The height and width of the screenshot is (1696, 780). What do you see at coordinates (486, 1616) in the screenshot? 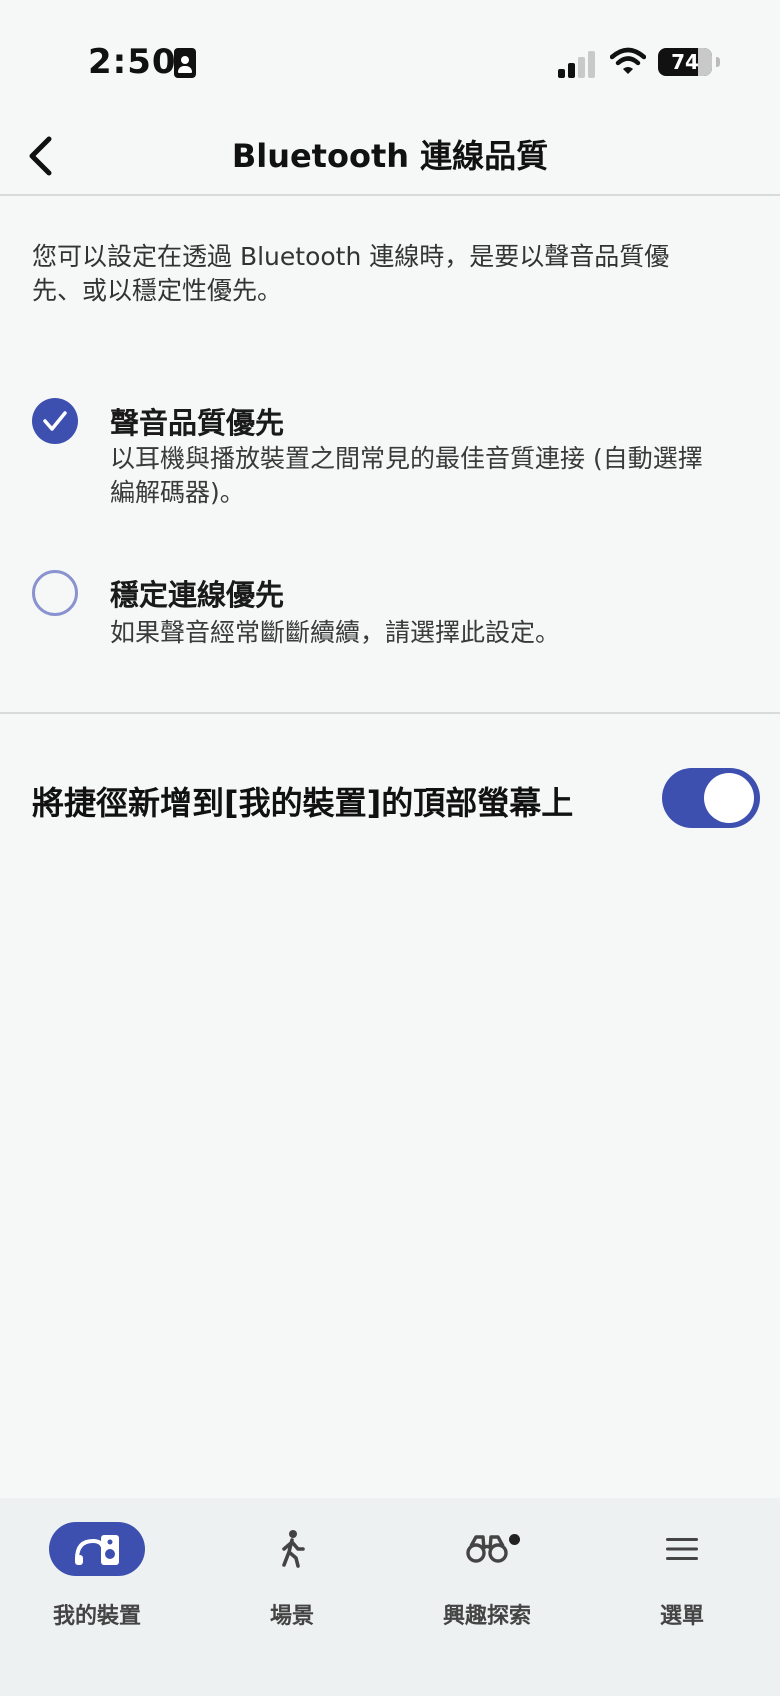
I see `tab-label: 興趣探索` at bounding box center [486, 1616].